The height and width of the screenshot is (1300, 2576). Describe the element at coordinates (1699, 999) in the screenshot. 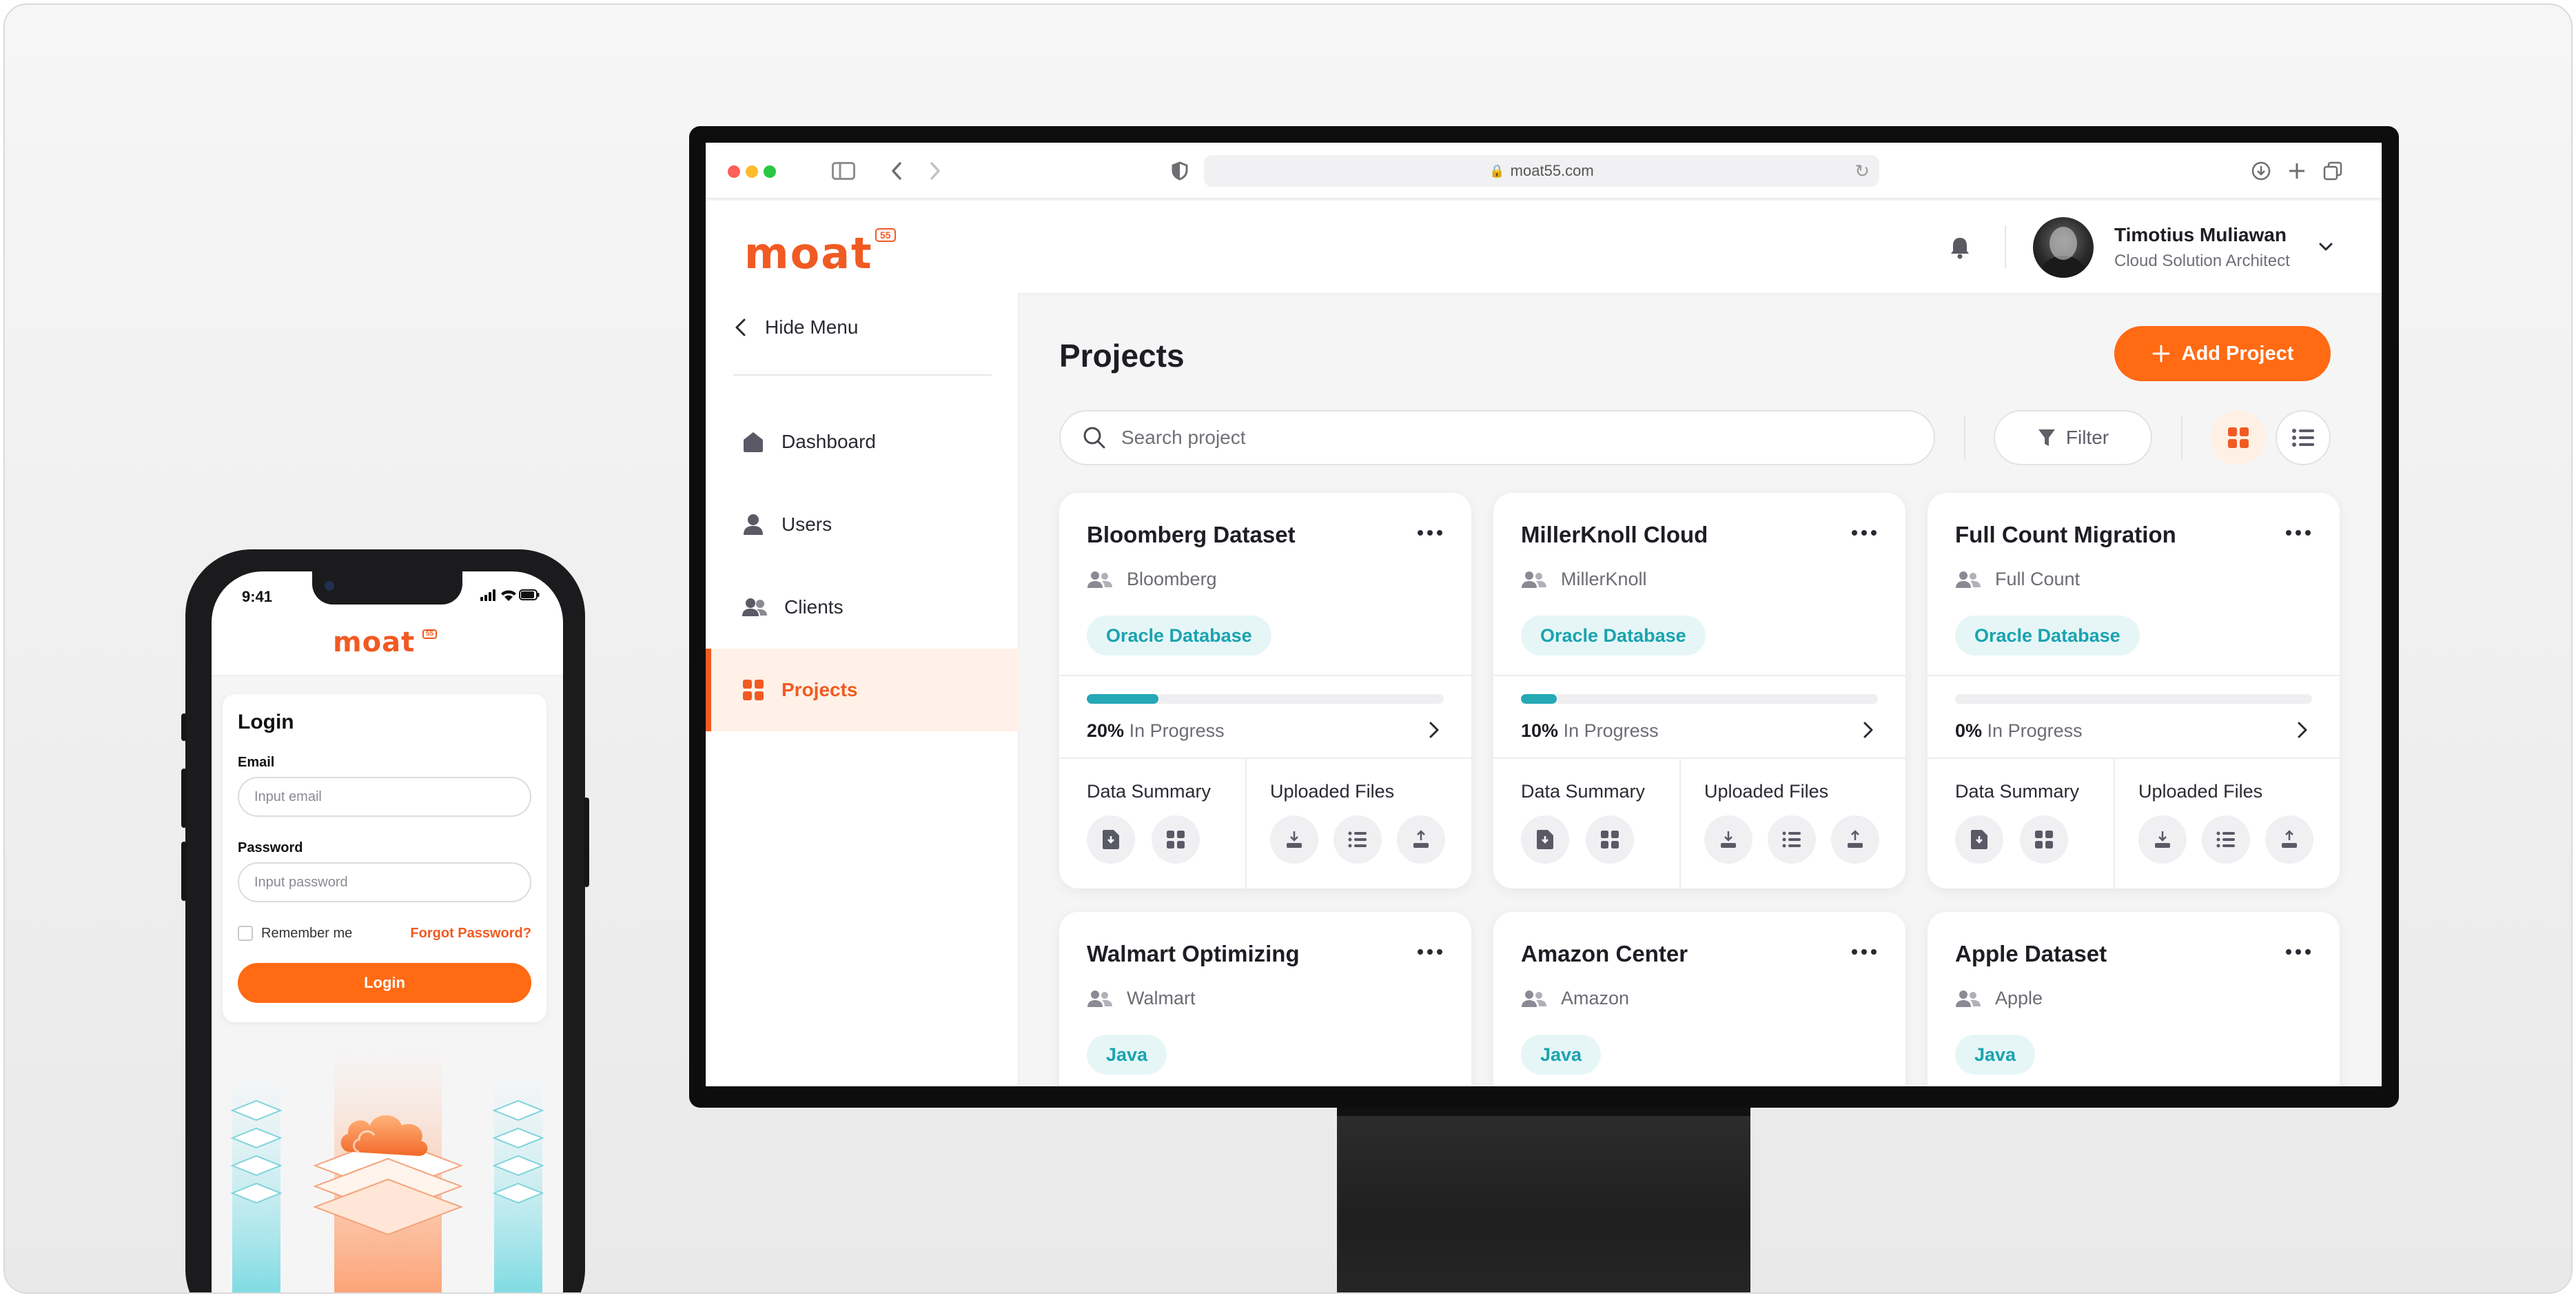

I see `project-card: Amazon Center Amazon Java` at that location.